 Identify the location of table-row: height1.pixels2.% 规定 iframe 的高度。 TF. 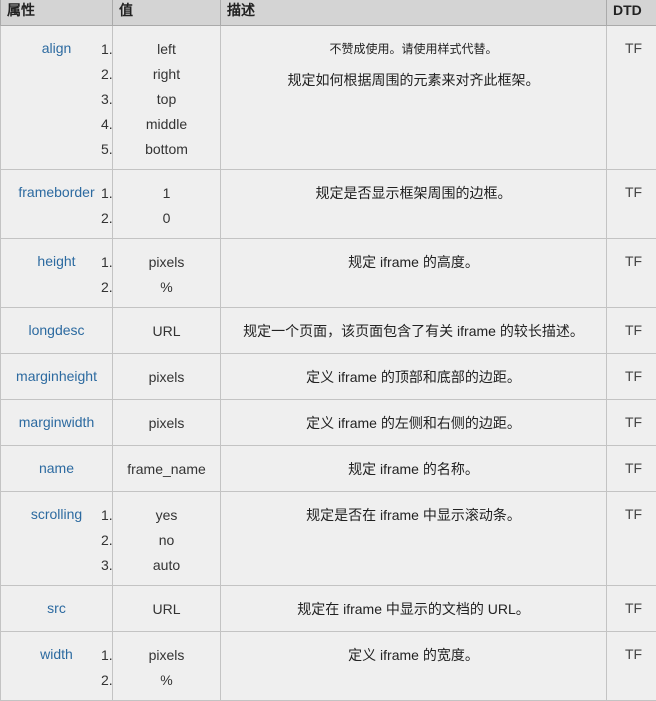
(328, 273).